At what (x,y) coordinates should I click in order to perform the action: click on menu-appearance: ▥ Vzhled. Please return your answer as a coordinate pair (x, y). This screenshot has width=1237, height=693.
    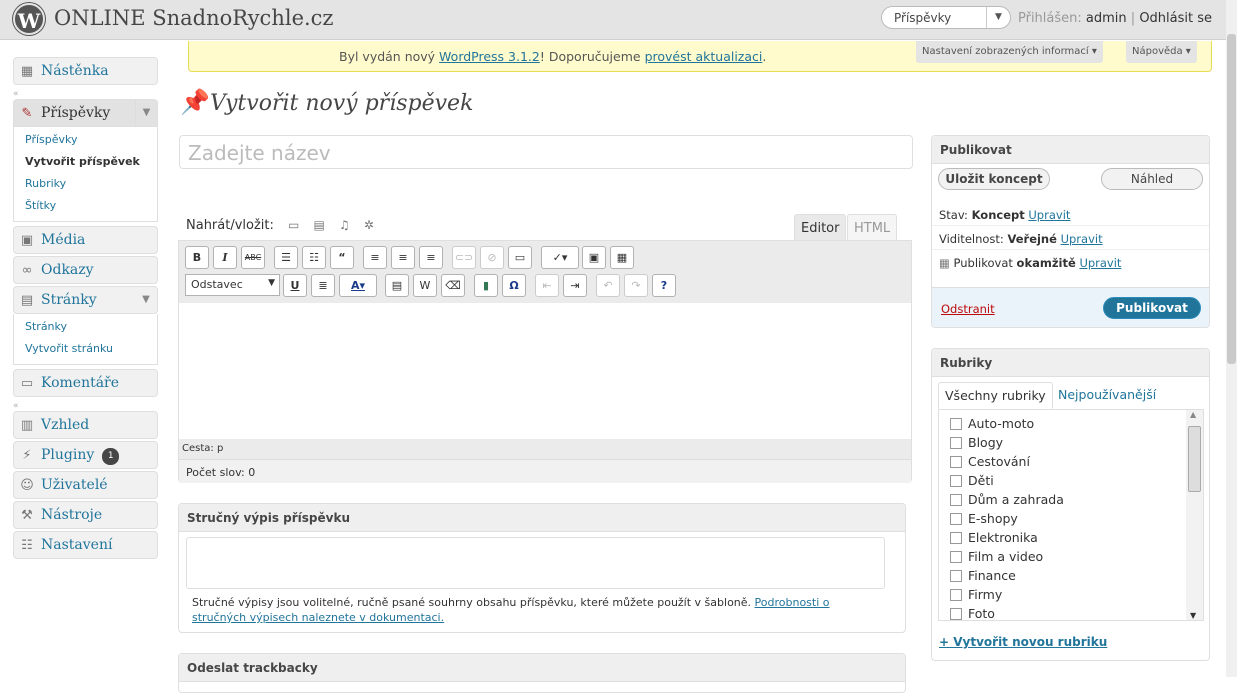
    Looking at the image, I should click on (85, 425).